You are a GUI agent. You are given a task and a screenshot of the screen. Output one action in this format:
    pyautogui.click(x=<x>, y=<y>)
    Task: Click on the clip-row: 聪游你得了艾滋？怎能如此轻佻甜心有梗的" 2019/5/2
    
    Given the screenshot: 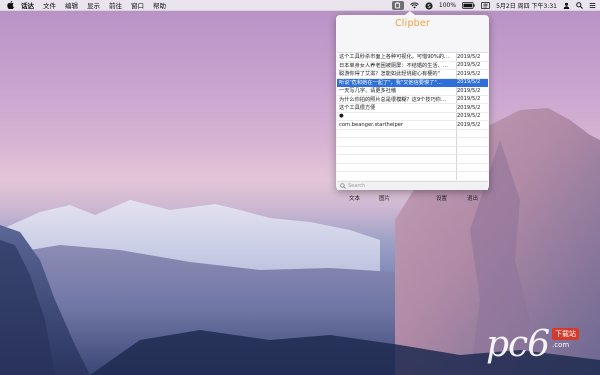 What is the action you would take?
    pyautogui.click(x=412, y=74)
    